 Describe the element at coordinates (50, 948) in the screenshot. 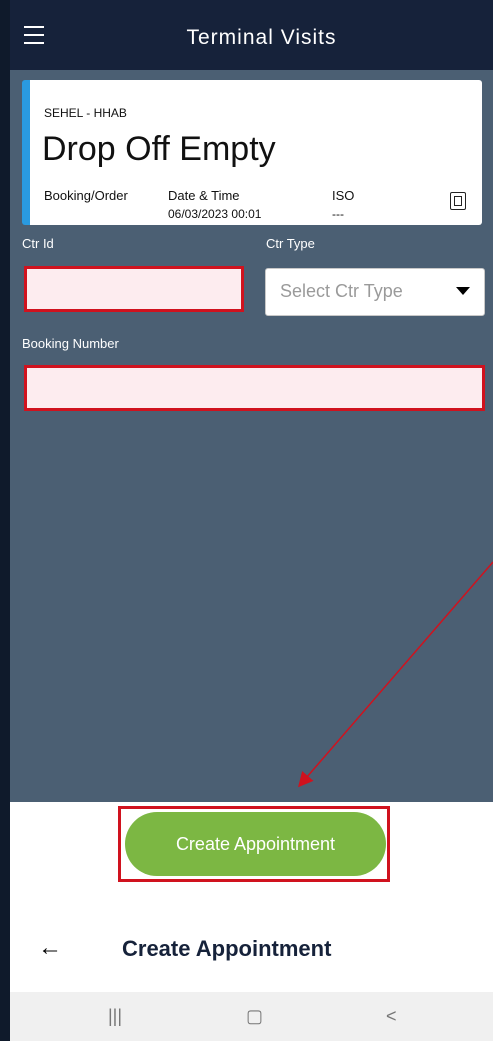

I see `back-arrow-icon: ←` at that location.